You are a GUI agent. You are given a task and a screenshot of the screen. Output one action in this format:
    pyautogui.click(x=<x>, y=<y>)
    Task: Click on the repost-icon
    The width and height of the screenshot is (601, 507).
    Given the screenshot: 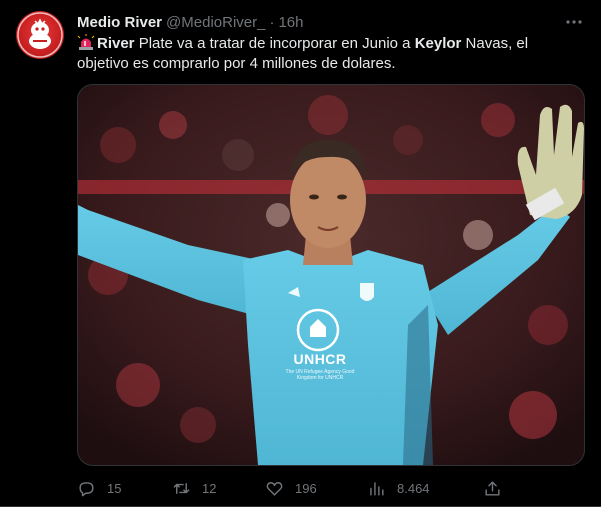 What is the action you would take?
    pyautogui.click(x=181, y=488)
    